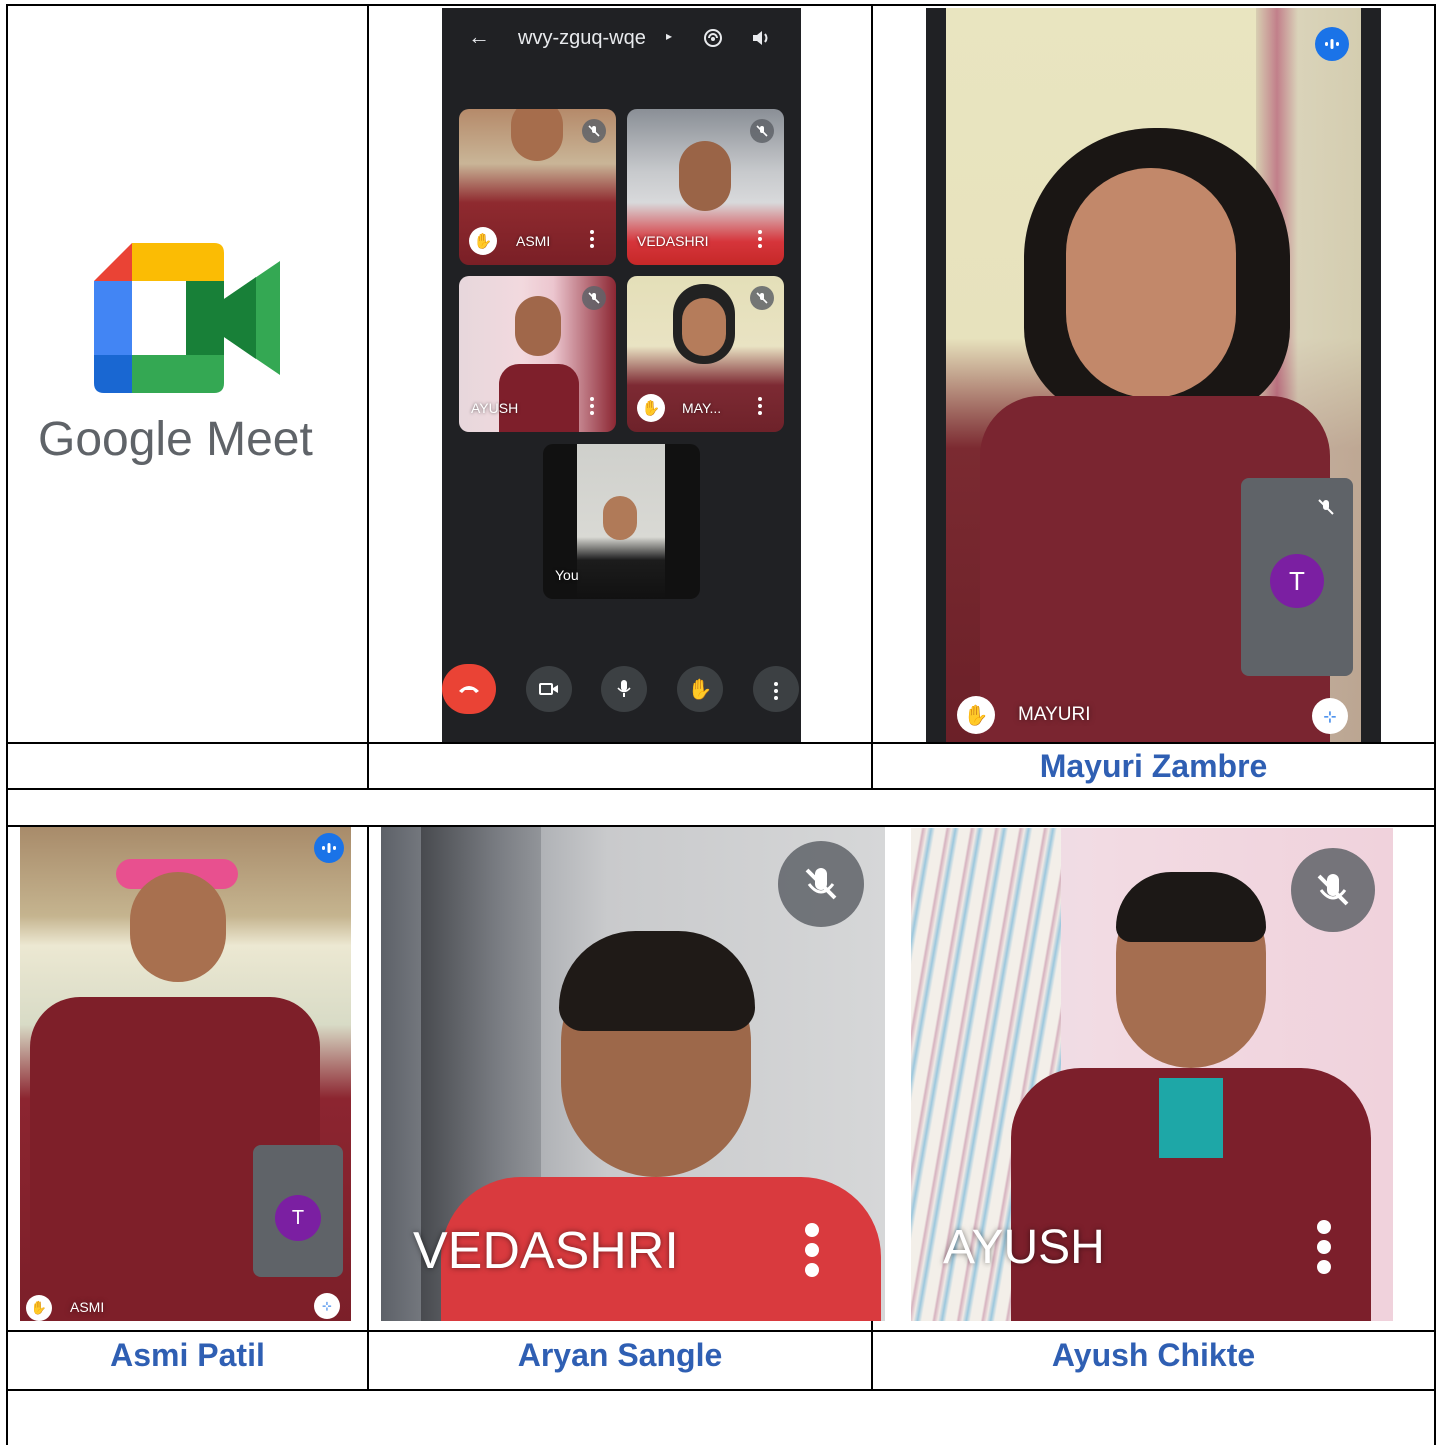 This screenshot has width=1442, height=1445. Describe the element at coordinates (1153, 1355) in the screenshot. I see `caption-ayush-chikte: Ayush Chikte` at that location.